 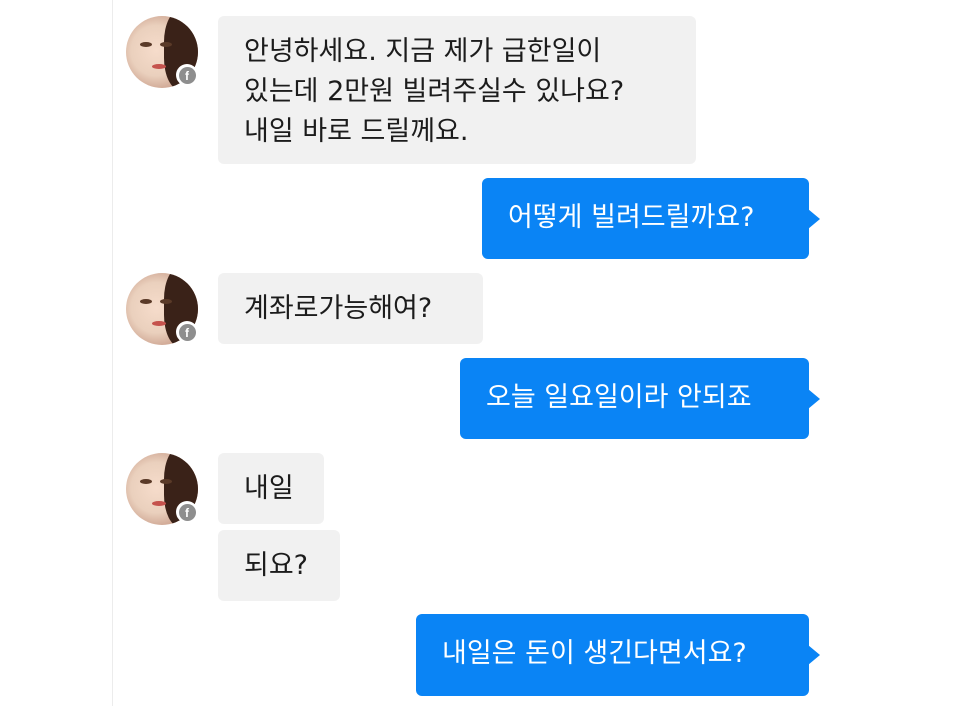 I want to click on message-bubble-outgoing: 오늘 일요일이라 안되죠, so click(x=640, y=398).